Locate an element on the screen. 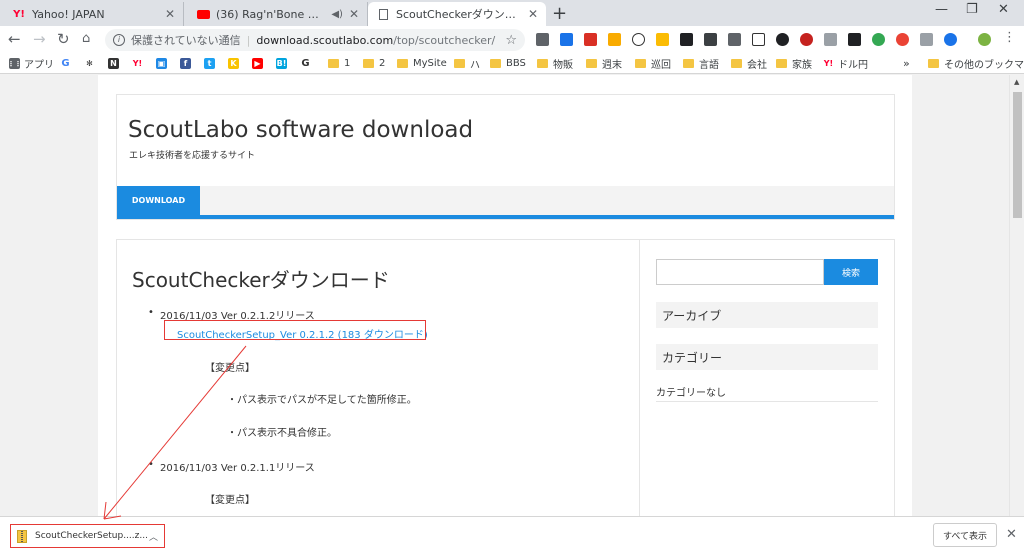 The width and height of the screenshot is (1024, 553). bookmark-folder: 巡回 is located at coordinates (653, 63).